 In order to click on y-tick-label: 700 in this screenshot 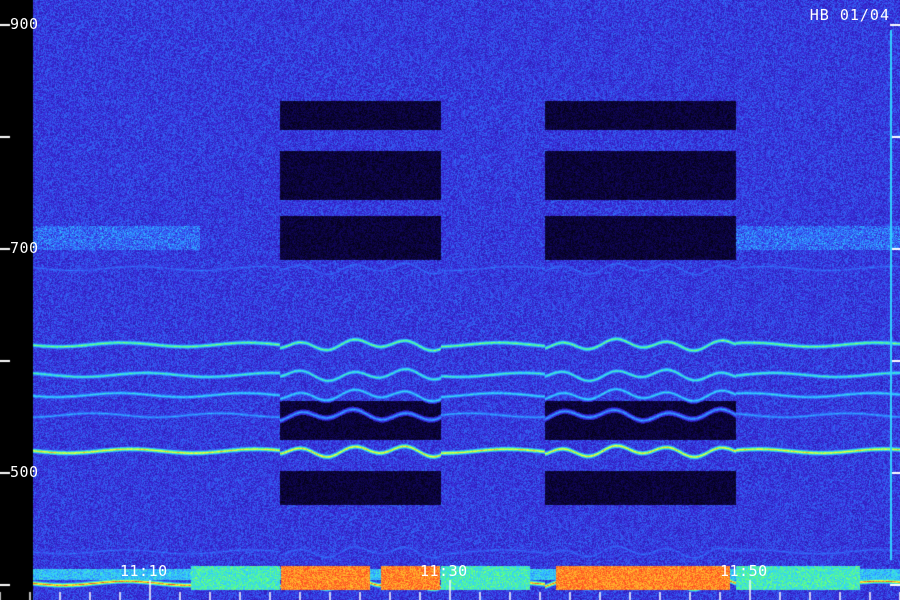, I will do `click(24, 248)`.